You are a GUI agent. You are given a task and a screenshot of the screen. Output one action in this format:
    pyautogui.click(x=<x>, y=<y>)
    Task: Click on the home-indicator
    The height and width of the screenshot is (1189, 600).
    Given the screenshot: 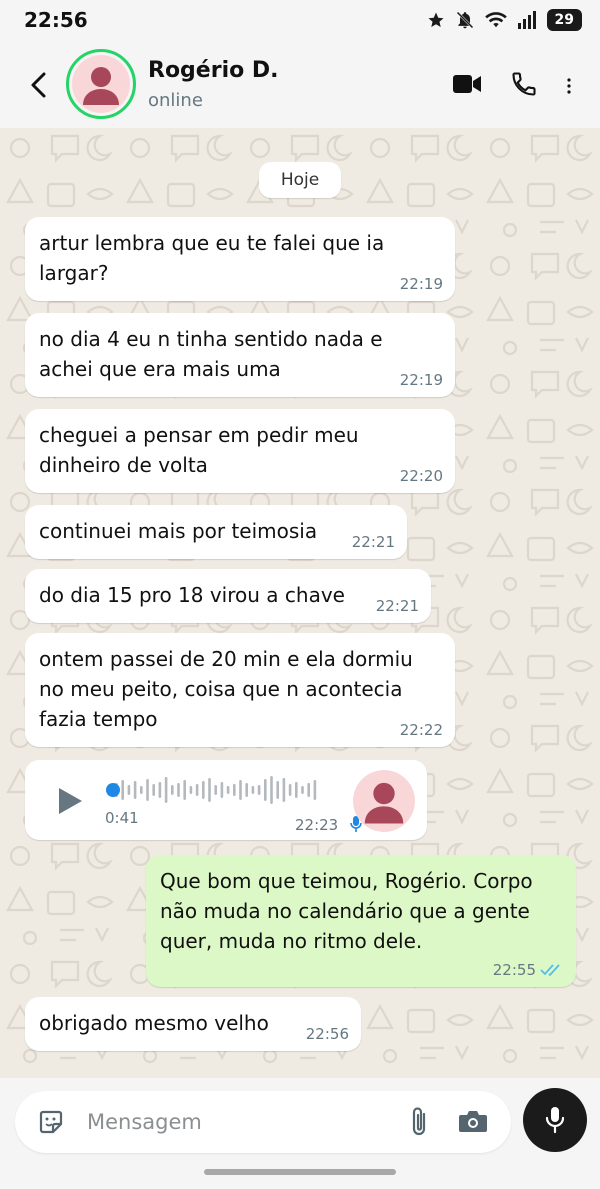 What is the action you would take?
    pyautogui.click(x=300, y=1172)
    